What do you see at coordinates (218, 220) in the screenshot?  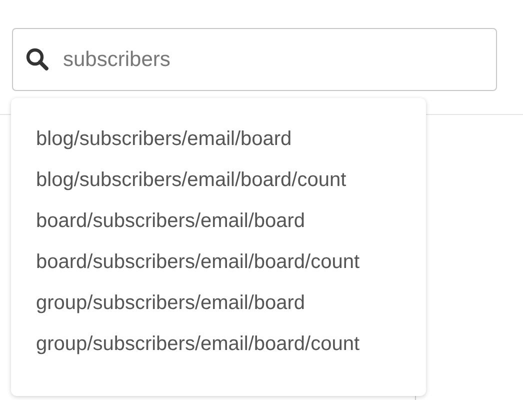 I see `suggestion-item: board/subscribers/email/board` at bounding box center [218, 220].